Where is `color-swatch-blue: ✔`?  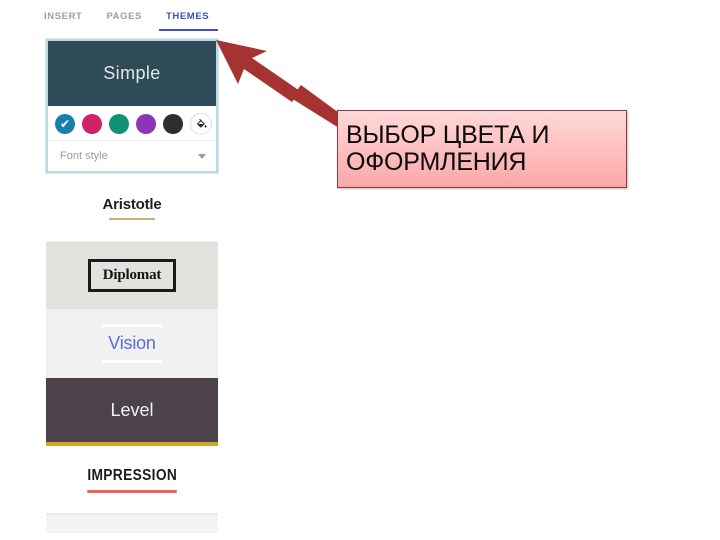
color-swatch-blue: ✔ is located at coordinates (65, 123).